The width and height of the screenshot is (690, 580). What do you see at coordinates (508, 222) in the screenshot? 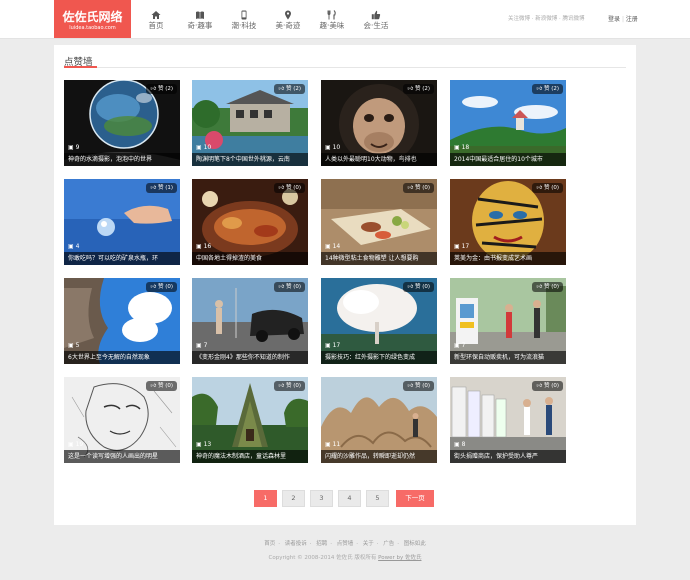
I see `photo-card: 👍︎ 赞 (0) ▣ 17 荚美为金：由书报变成艺术画` at bounding box center [508, 222].